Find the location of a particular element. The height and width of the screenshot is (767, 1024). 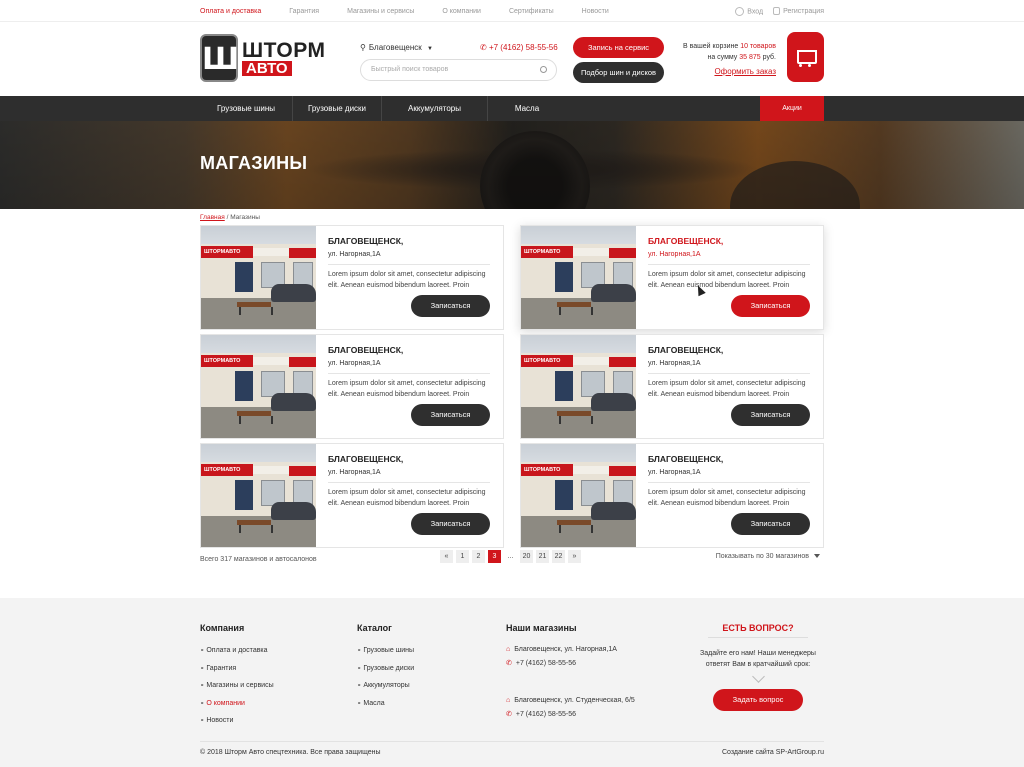

top-link-stores: Магазины и сервисы is located at coordinates (380, 11).